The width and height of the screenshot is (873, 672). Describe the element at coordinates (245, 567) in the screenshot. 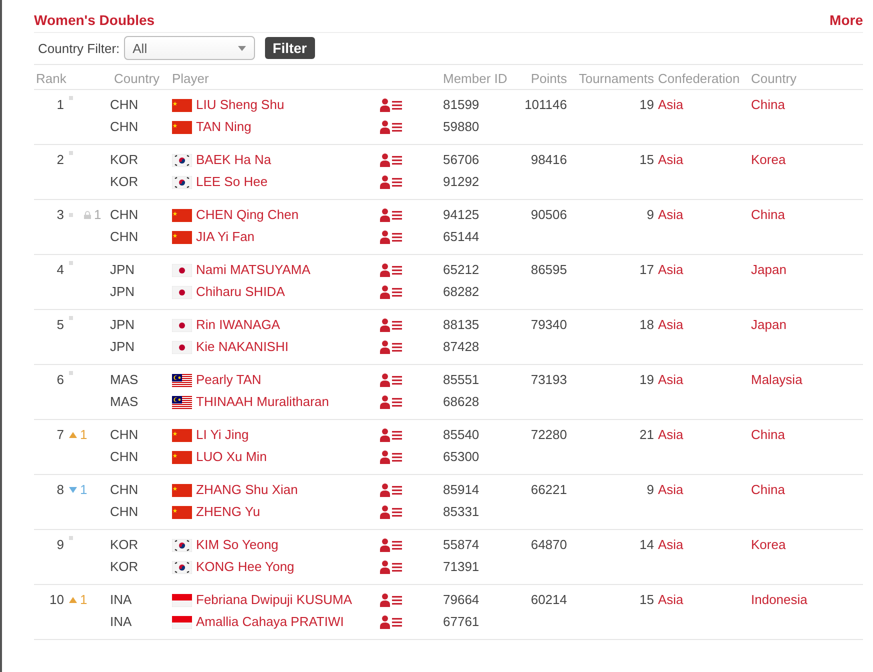

I see `player-link: KONG Hee Yong` at that location.